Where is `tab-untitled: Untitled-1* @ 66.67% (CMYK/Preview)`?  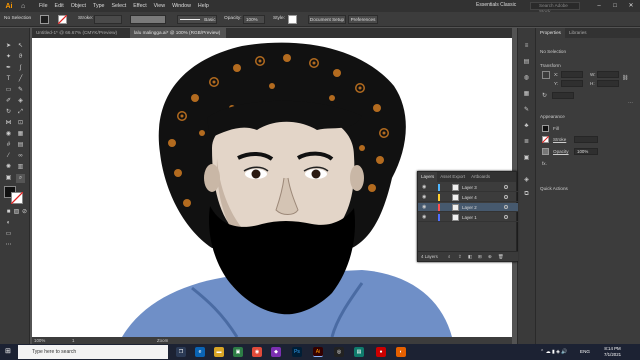
tab-untitled: Untitled-1* @ 66.67% (CMYK/Preview) is located at coordinates (80, 33).